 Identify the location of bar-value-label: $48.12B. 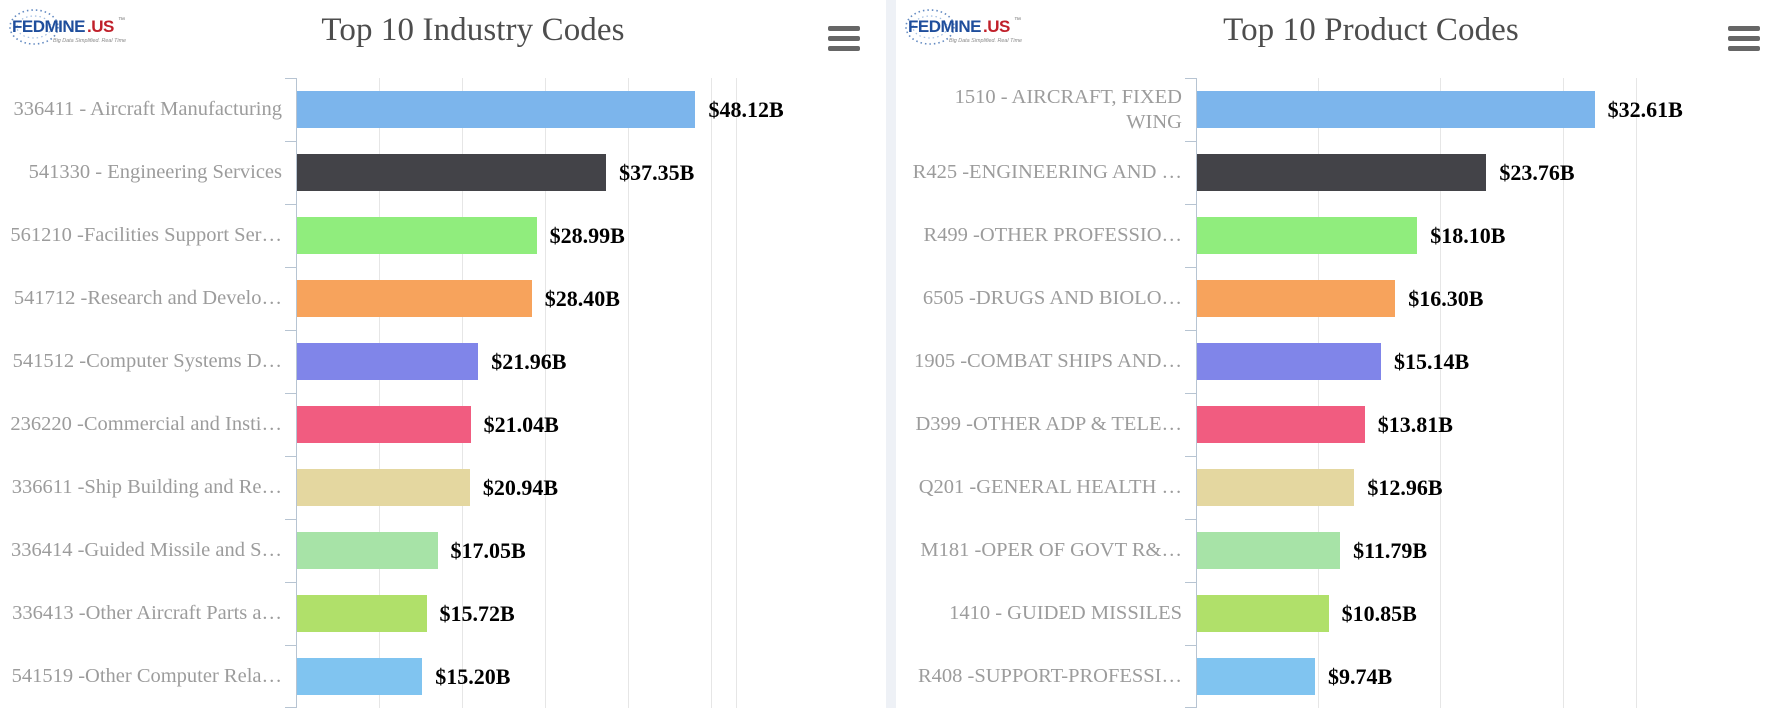
(746, 109).